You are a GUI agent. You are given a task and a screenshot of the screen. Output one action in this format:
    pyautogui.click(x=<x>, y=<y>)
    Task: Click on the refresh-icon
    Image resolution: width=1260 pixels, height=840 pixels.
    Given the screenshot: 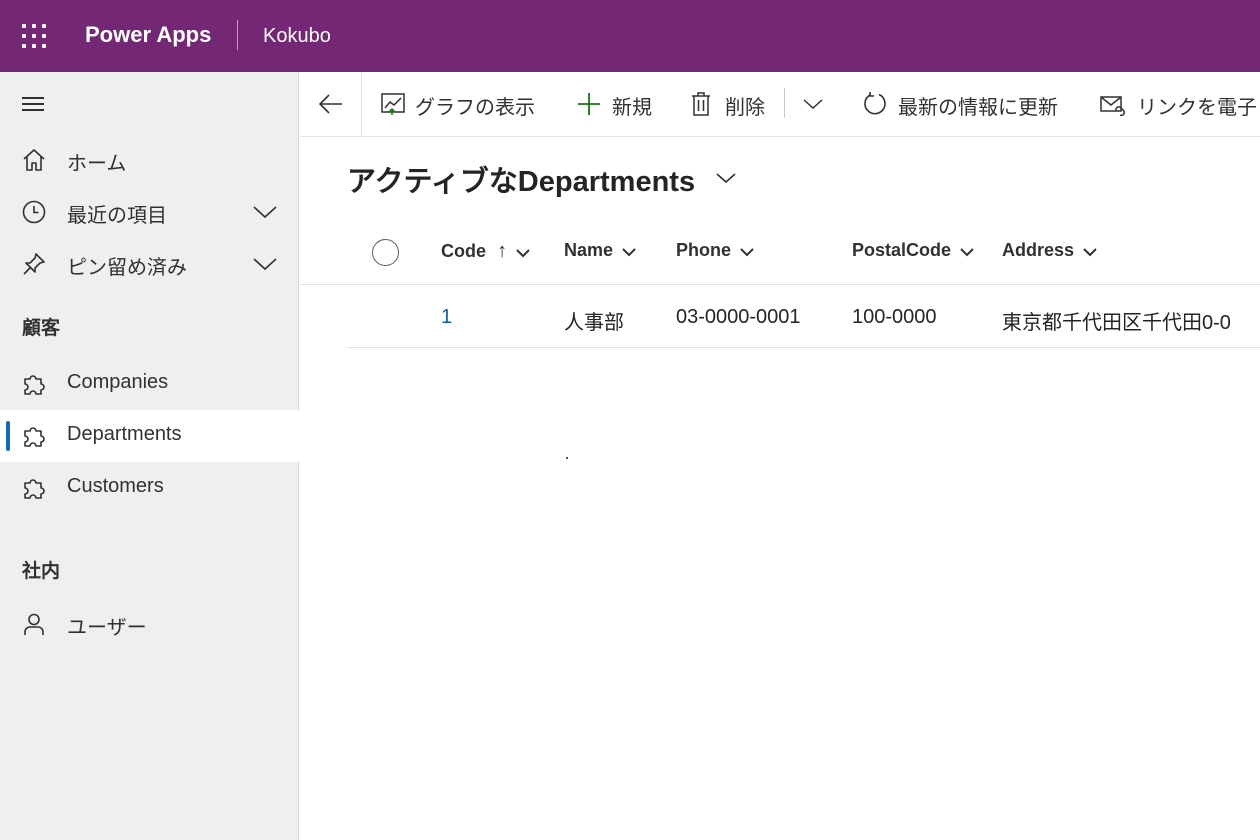 What is the action you would take?
    pyautogui.click(x=875, y=103)
    